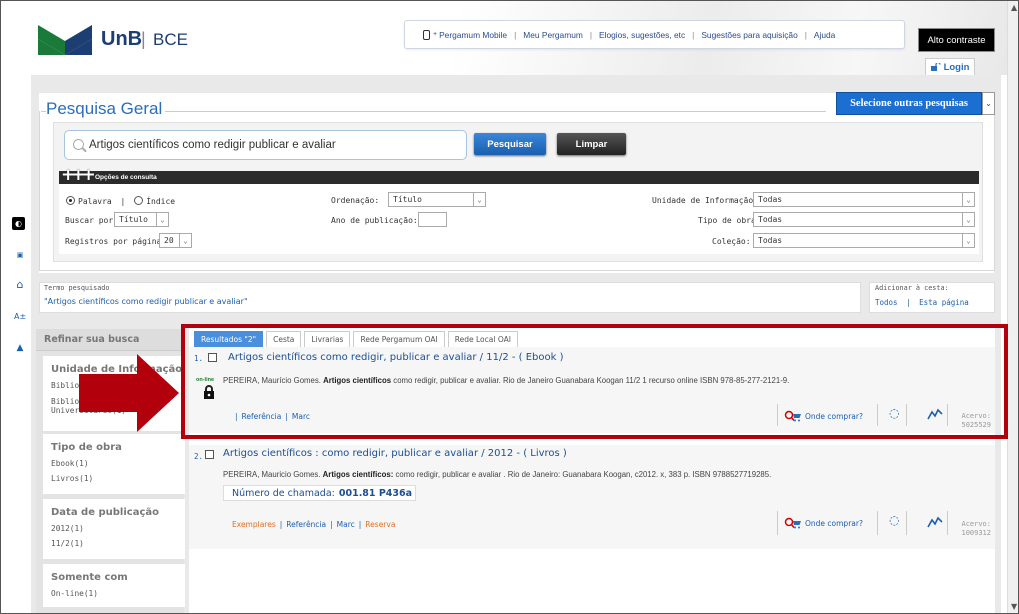  Describe the element at coordinates (834, 523) in the screenshot. I see `onde-comprar-label: Onde comprar?` at that location.